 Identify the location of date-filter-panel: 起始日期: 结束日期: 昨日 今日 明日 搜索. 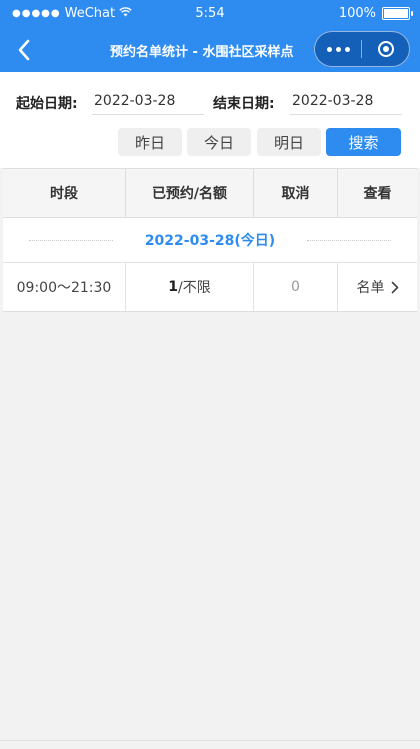
(210, 120).